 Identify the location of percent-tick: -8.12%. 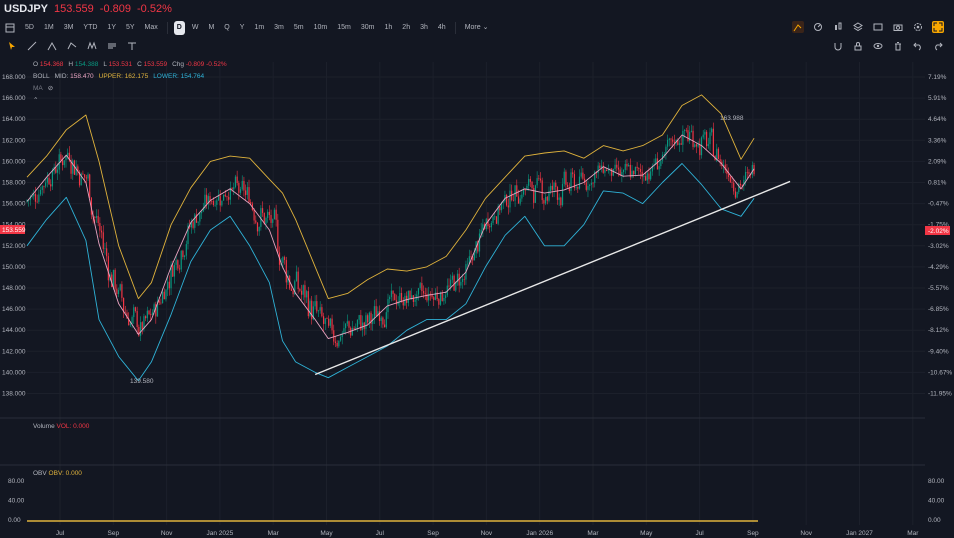
(938, 330).